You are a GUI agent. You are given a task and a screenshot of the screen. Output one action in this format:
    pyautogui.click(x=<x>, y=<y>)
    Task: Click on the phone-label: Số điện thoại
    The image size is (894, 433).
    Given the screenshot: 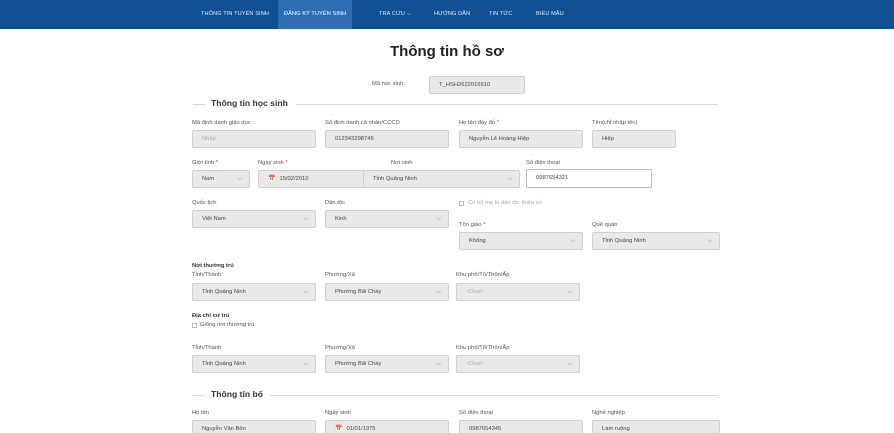 What is the action you would take?
    pyautogui.click(x=543, y=163)
    